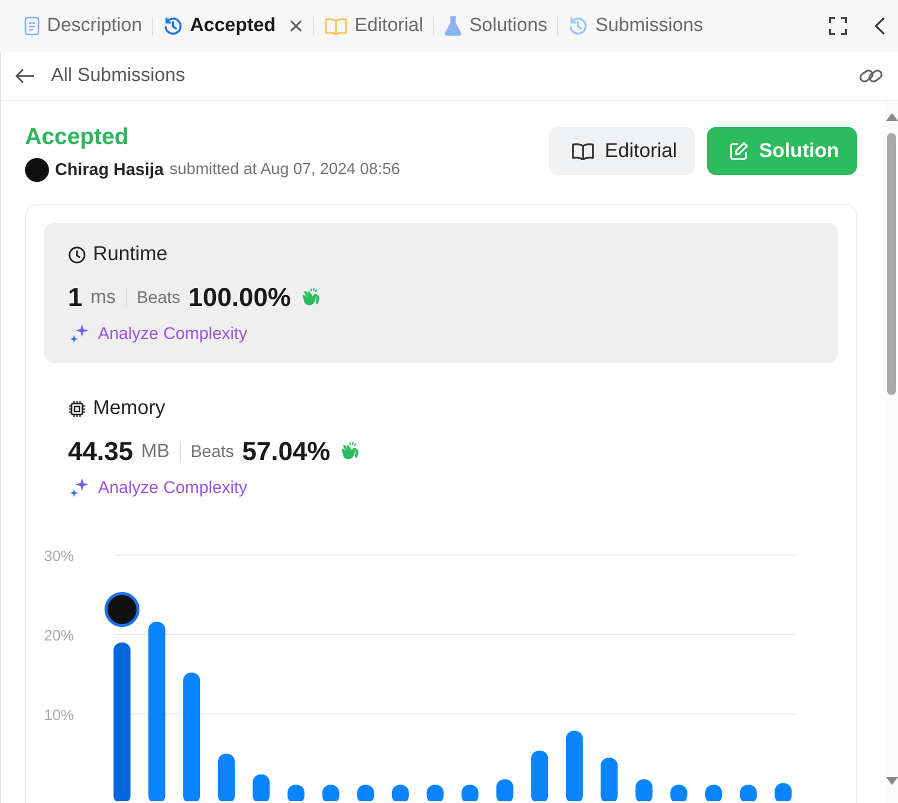 This screenshot has width=898, height=803. What do you see at coordinates (838, 26) in the screenshot?
I see `fullscreen-icon` at bounding box center [838, 26].